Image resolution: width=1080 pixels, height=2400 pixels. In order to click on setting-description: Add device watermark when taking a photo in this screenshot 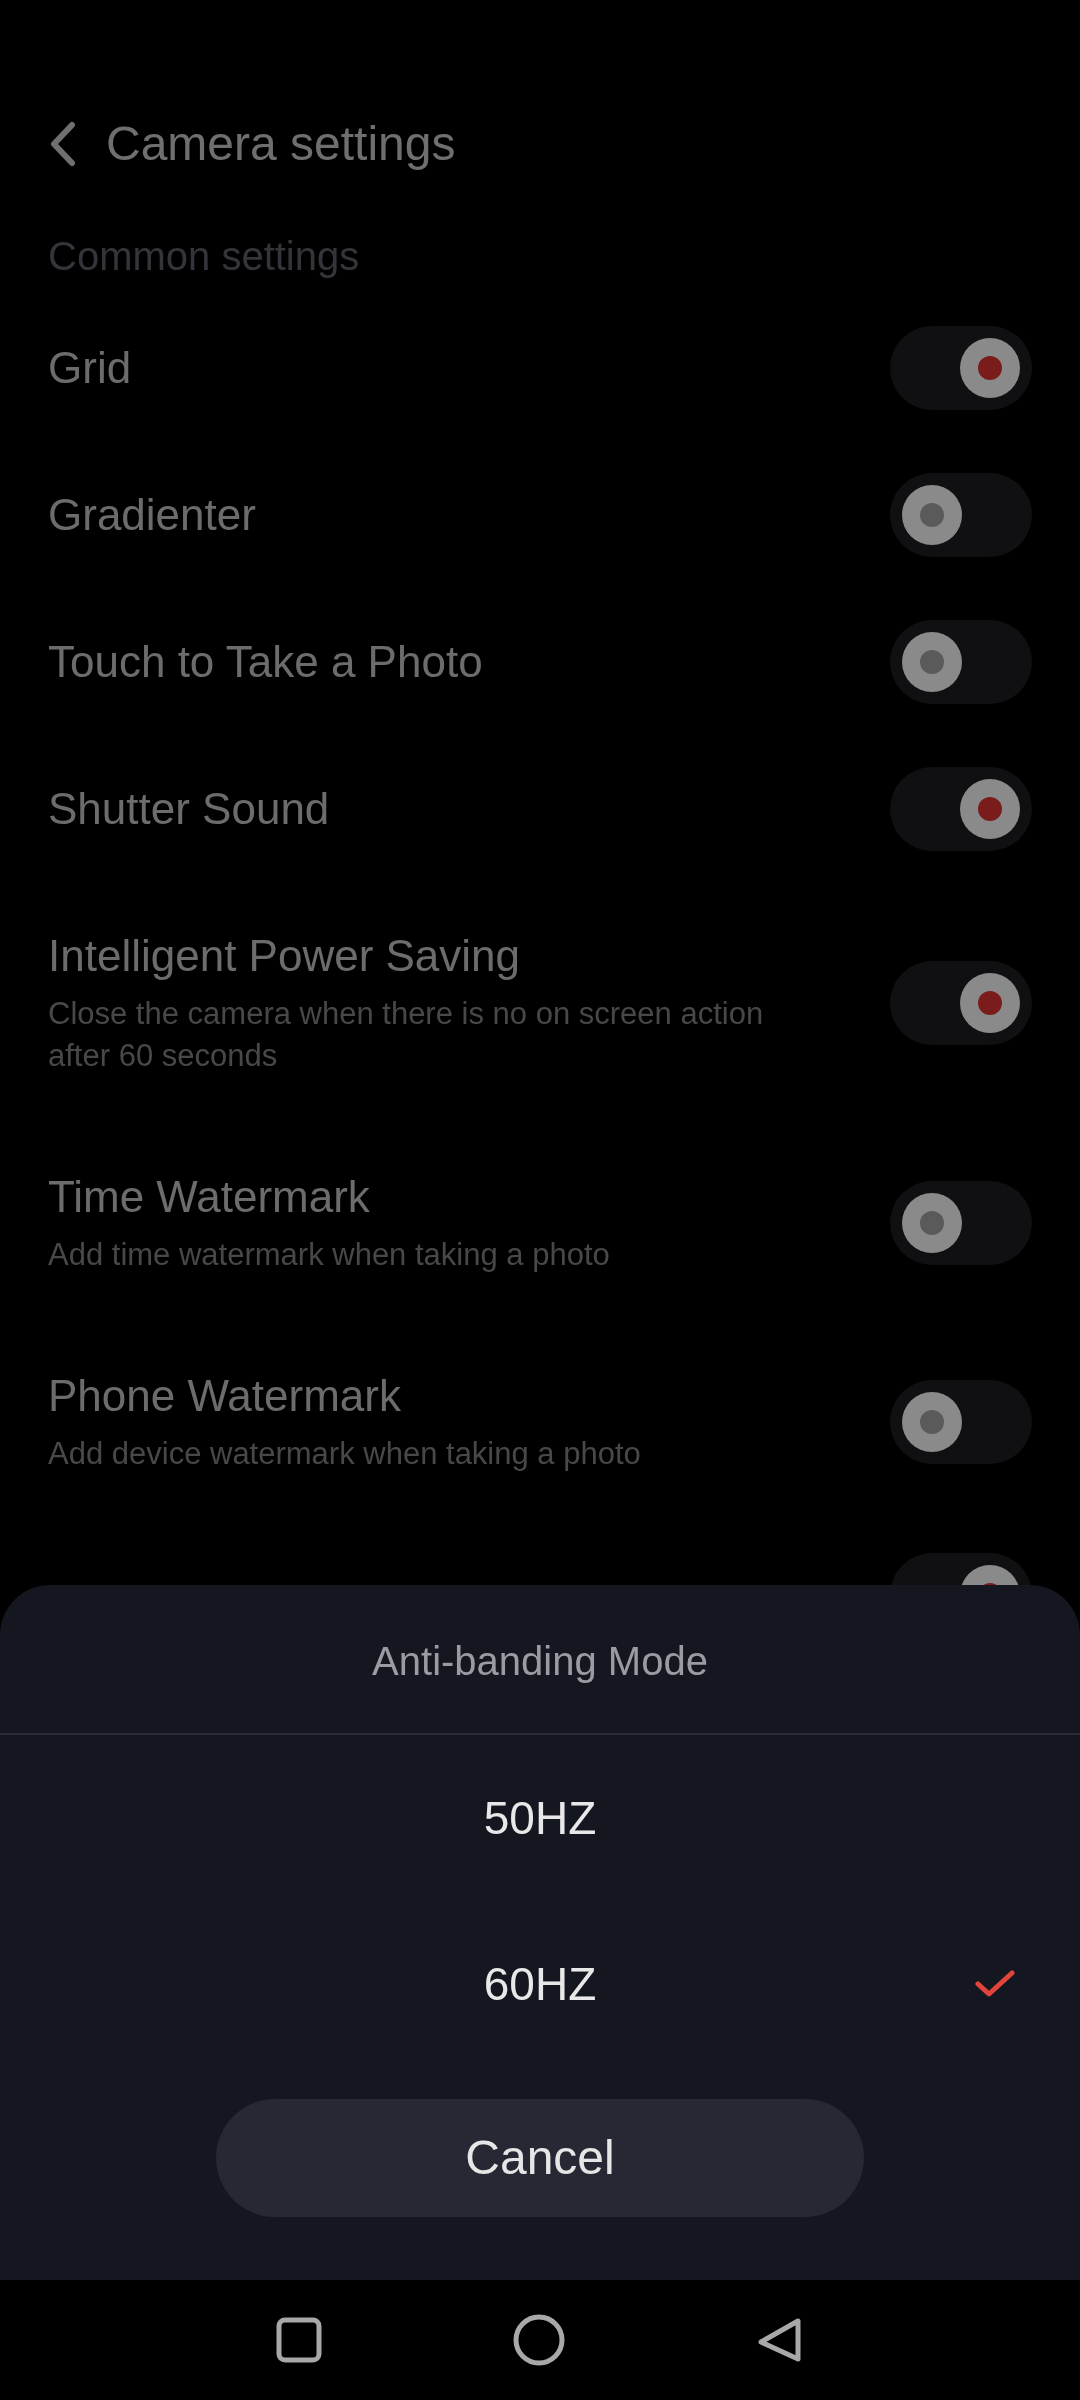, I will do `click(345, 1454)`.